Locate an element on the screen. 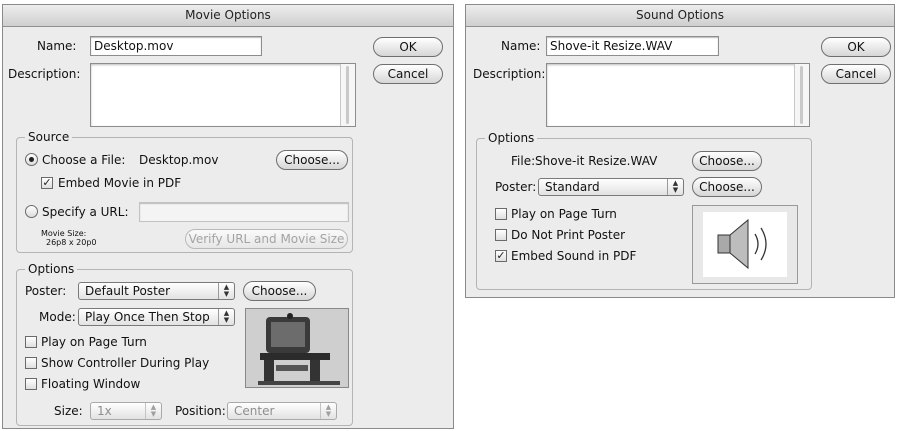 The width and height of the screenshot is (897, 431). movie-url-field is located at coordinates (244, 212).